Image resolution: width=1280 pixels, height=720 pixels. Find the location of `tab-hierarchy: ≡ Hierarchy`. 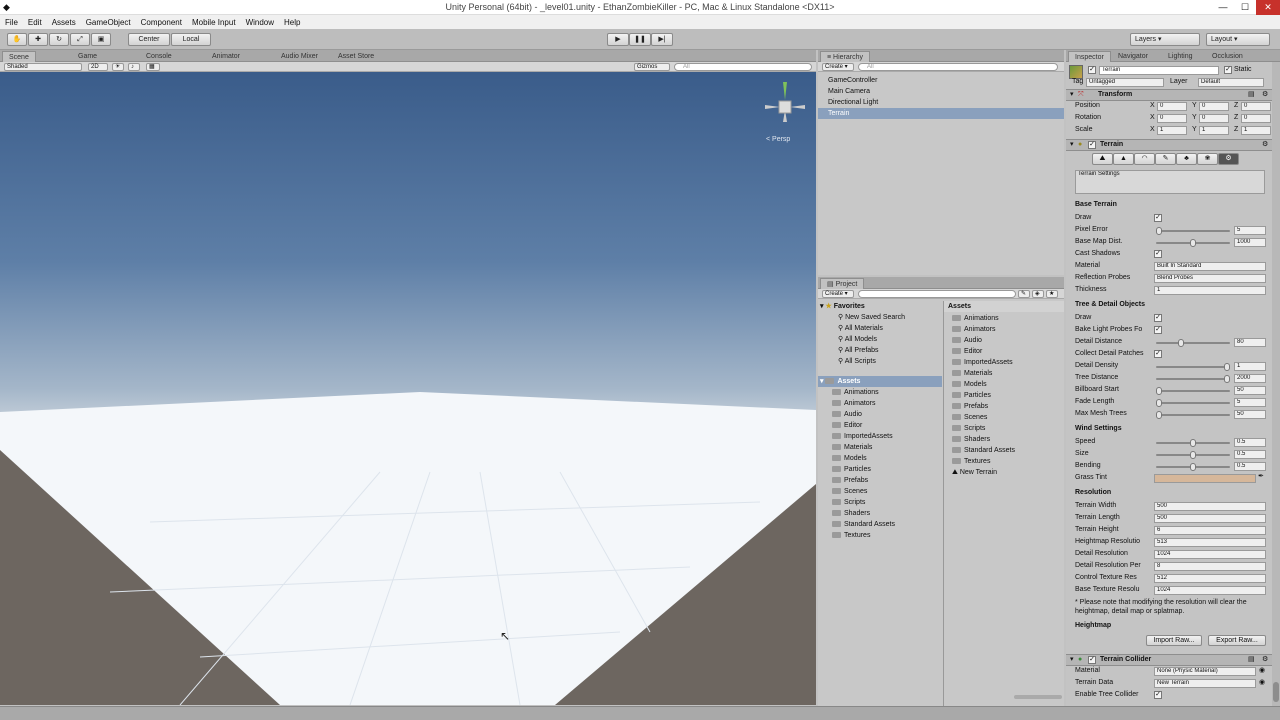

tab-hierarchy: ≡ Hierarchy is located at coordinates (845, 56).